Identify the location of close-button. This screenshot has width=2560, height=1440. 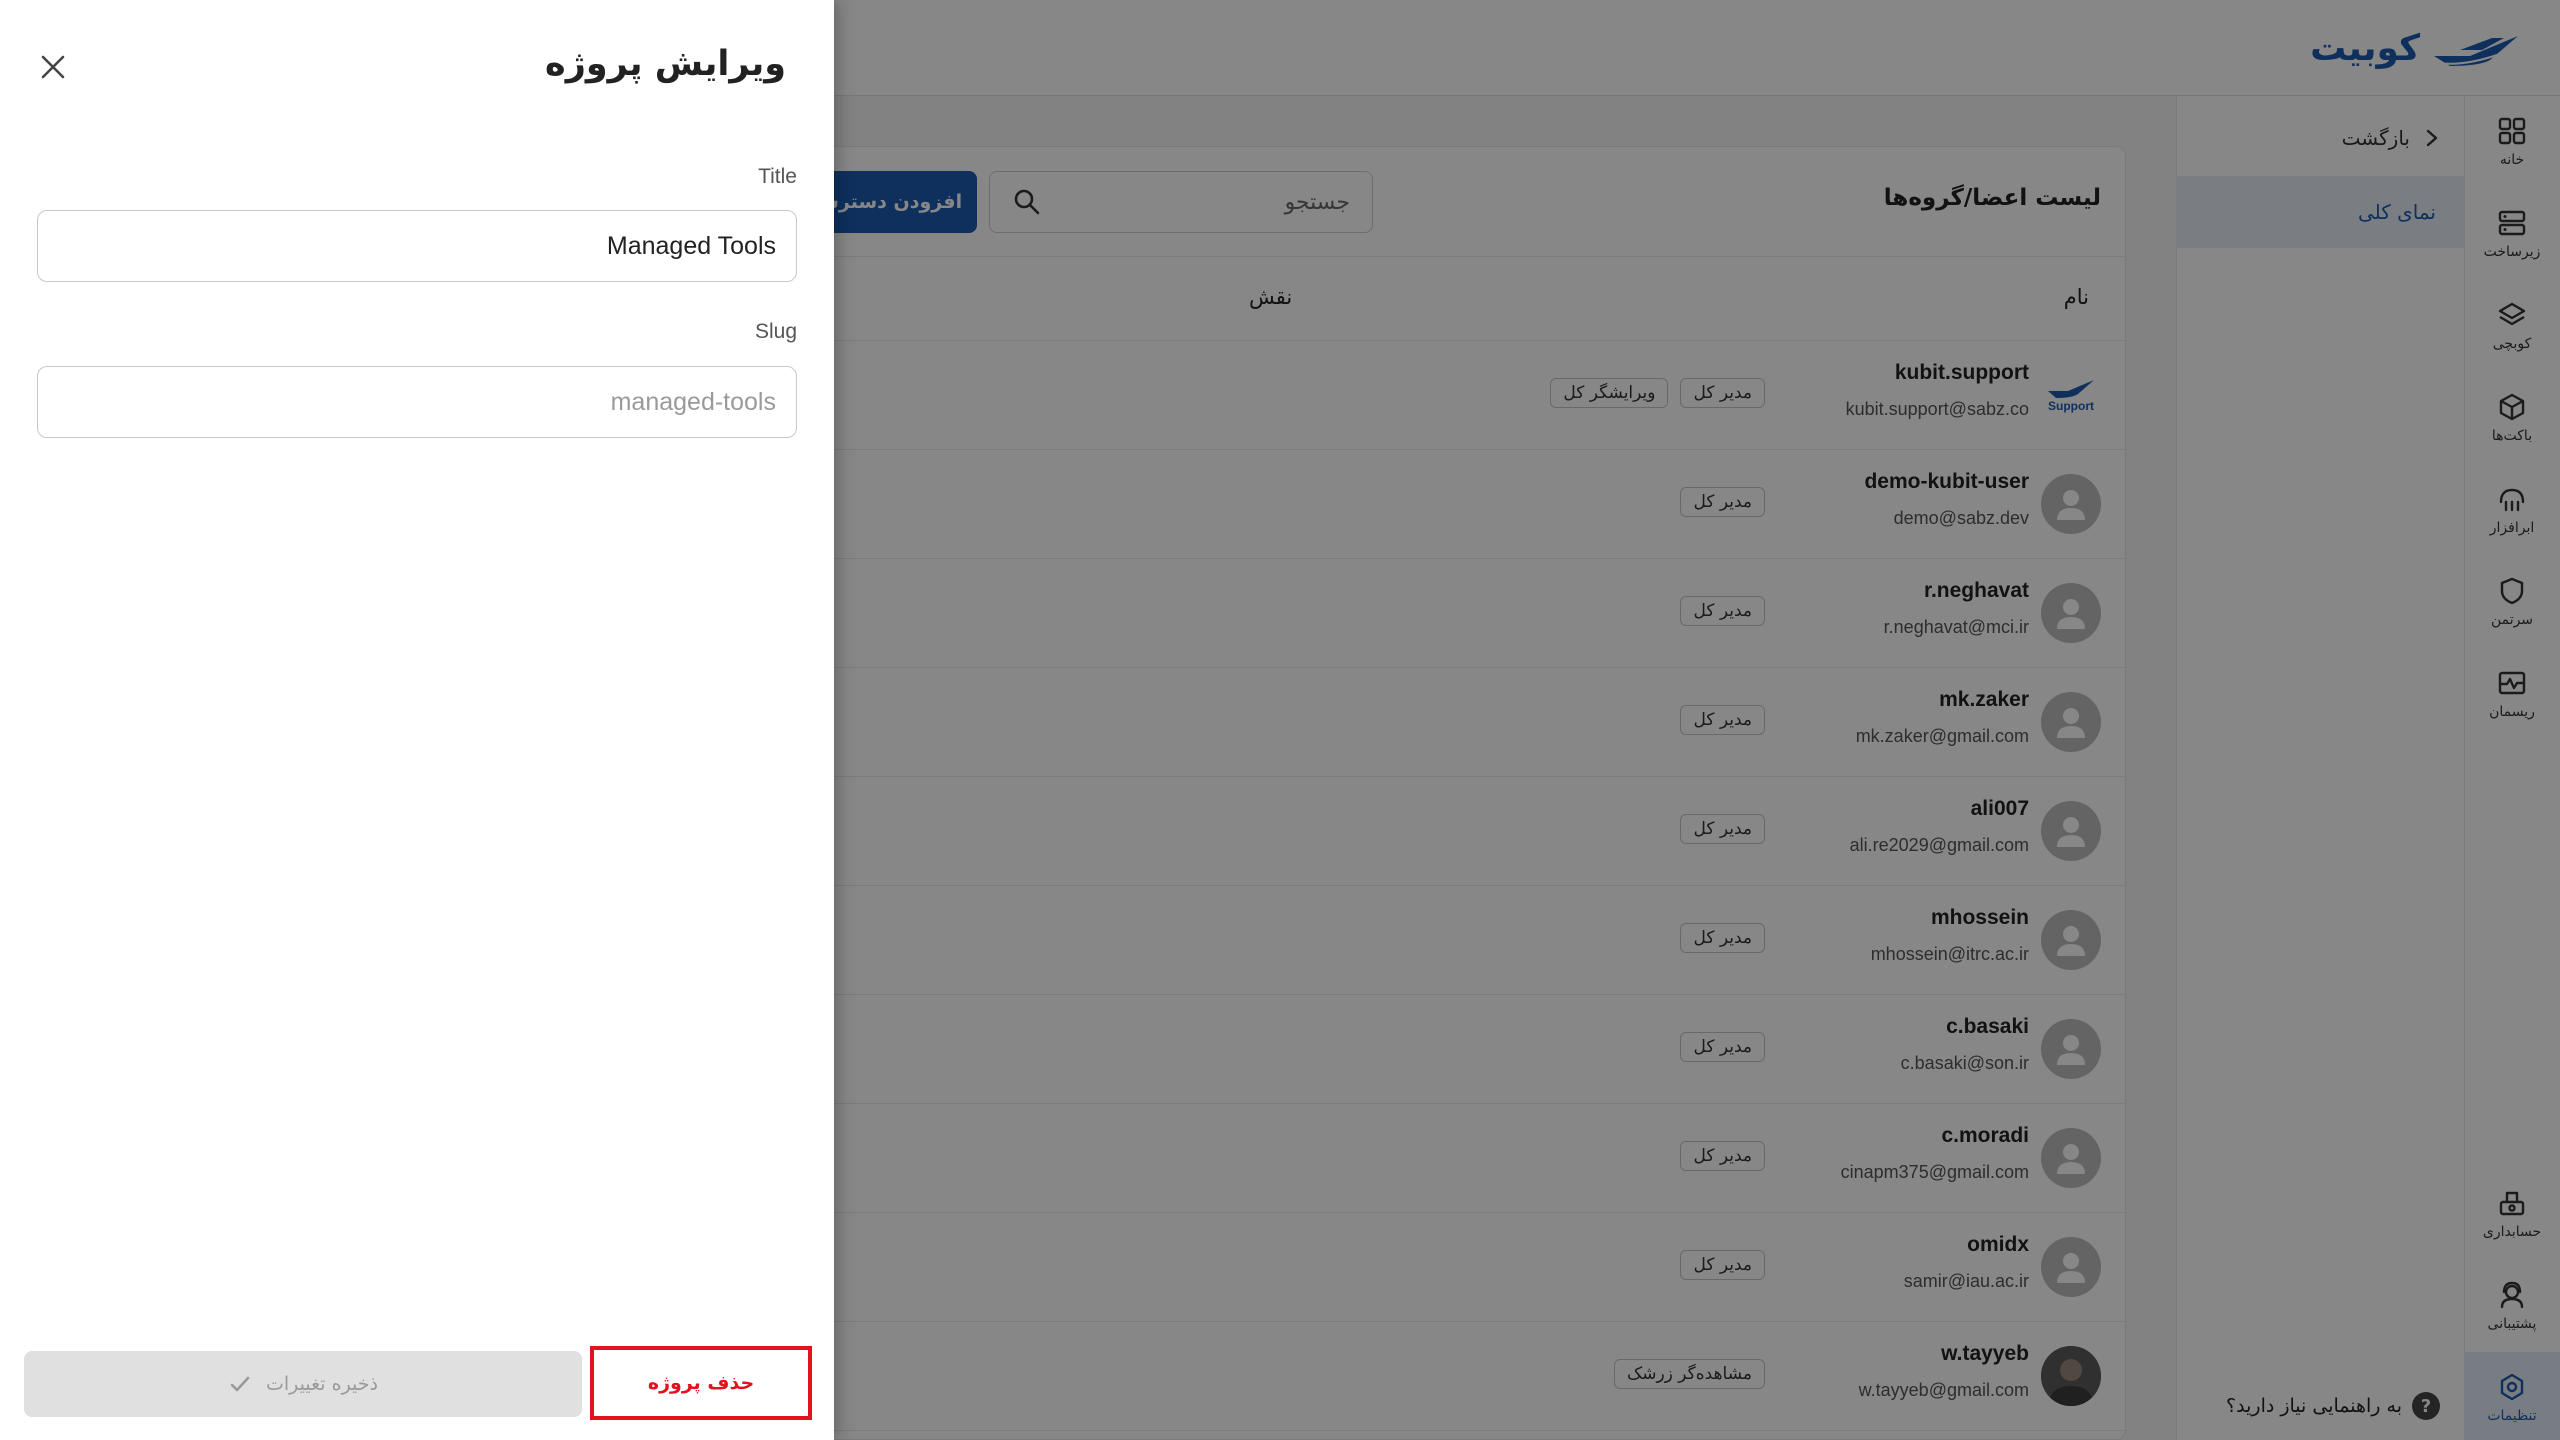
(53, 67).